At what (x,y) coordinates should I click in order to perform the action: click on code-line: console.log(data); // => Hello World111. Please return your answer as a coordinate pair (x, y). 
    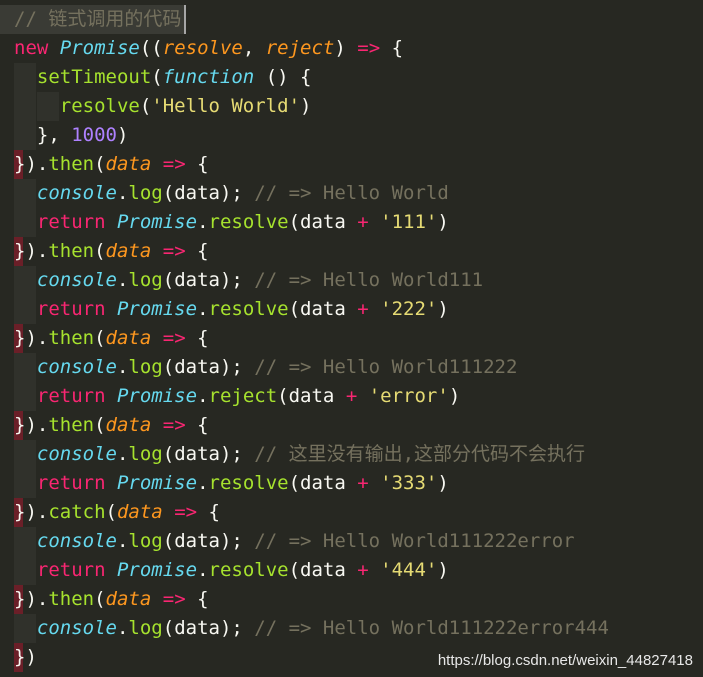
    Looking at the image, I should click on (351, 280).